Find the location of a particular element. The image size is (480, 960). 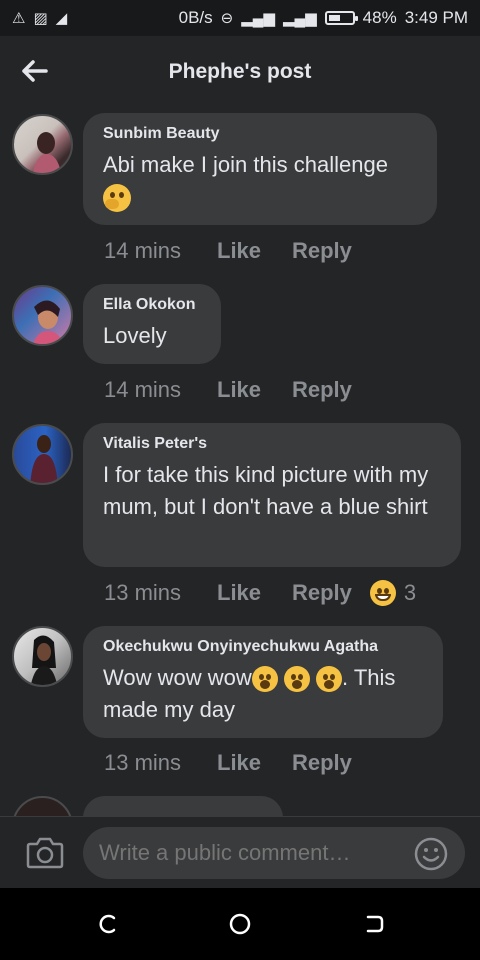

reaction-count: 3 is located at coordinates (410, 592).